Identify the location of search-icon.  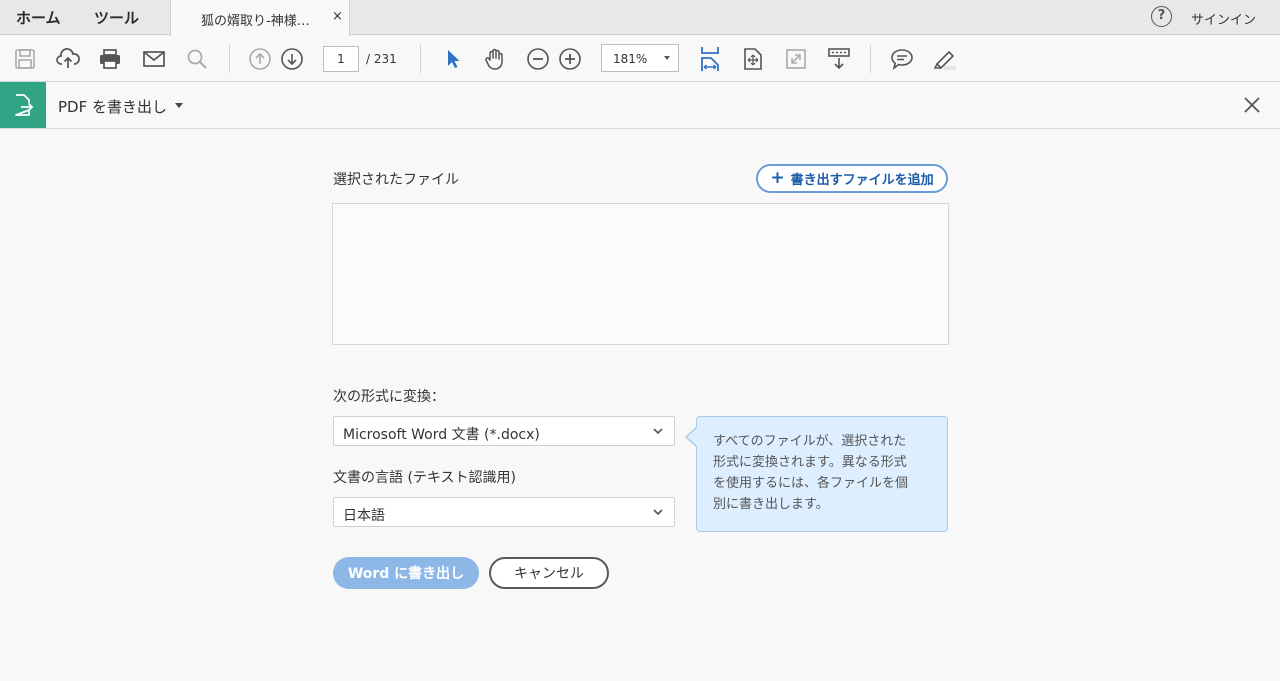
(197, 59).